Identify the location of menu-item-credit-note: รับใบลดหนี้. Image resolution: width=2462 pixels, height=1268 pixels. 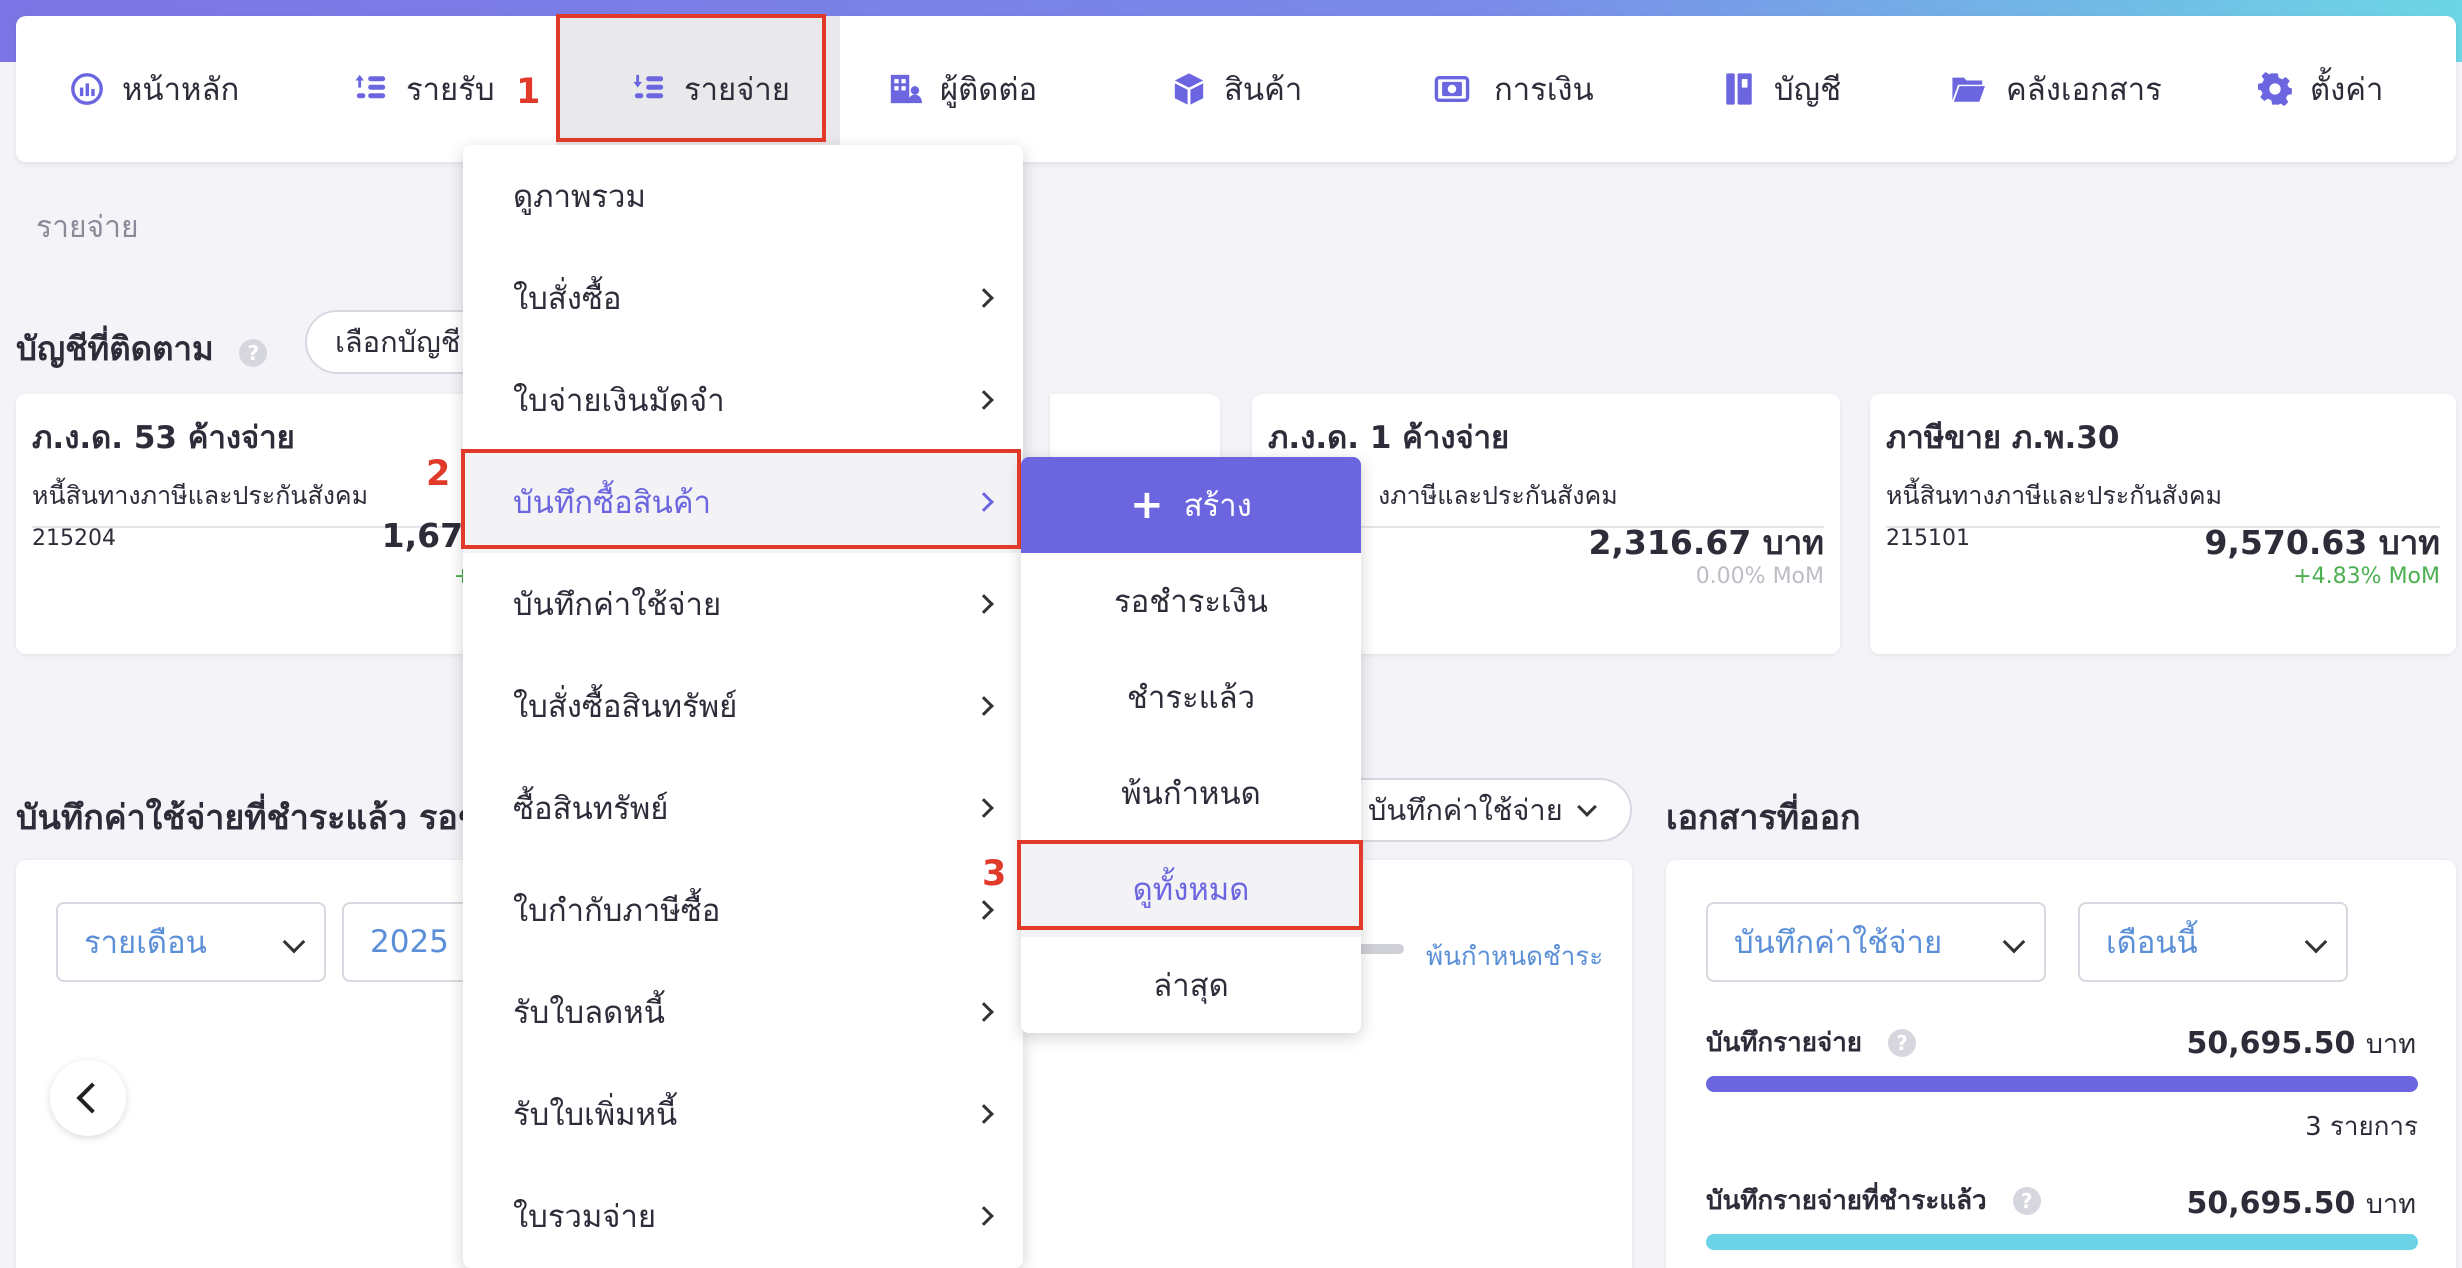
(743, 1012).